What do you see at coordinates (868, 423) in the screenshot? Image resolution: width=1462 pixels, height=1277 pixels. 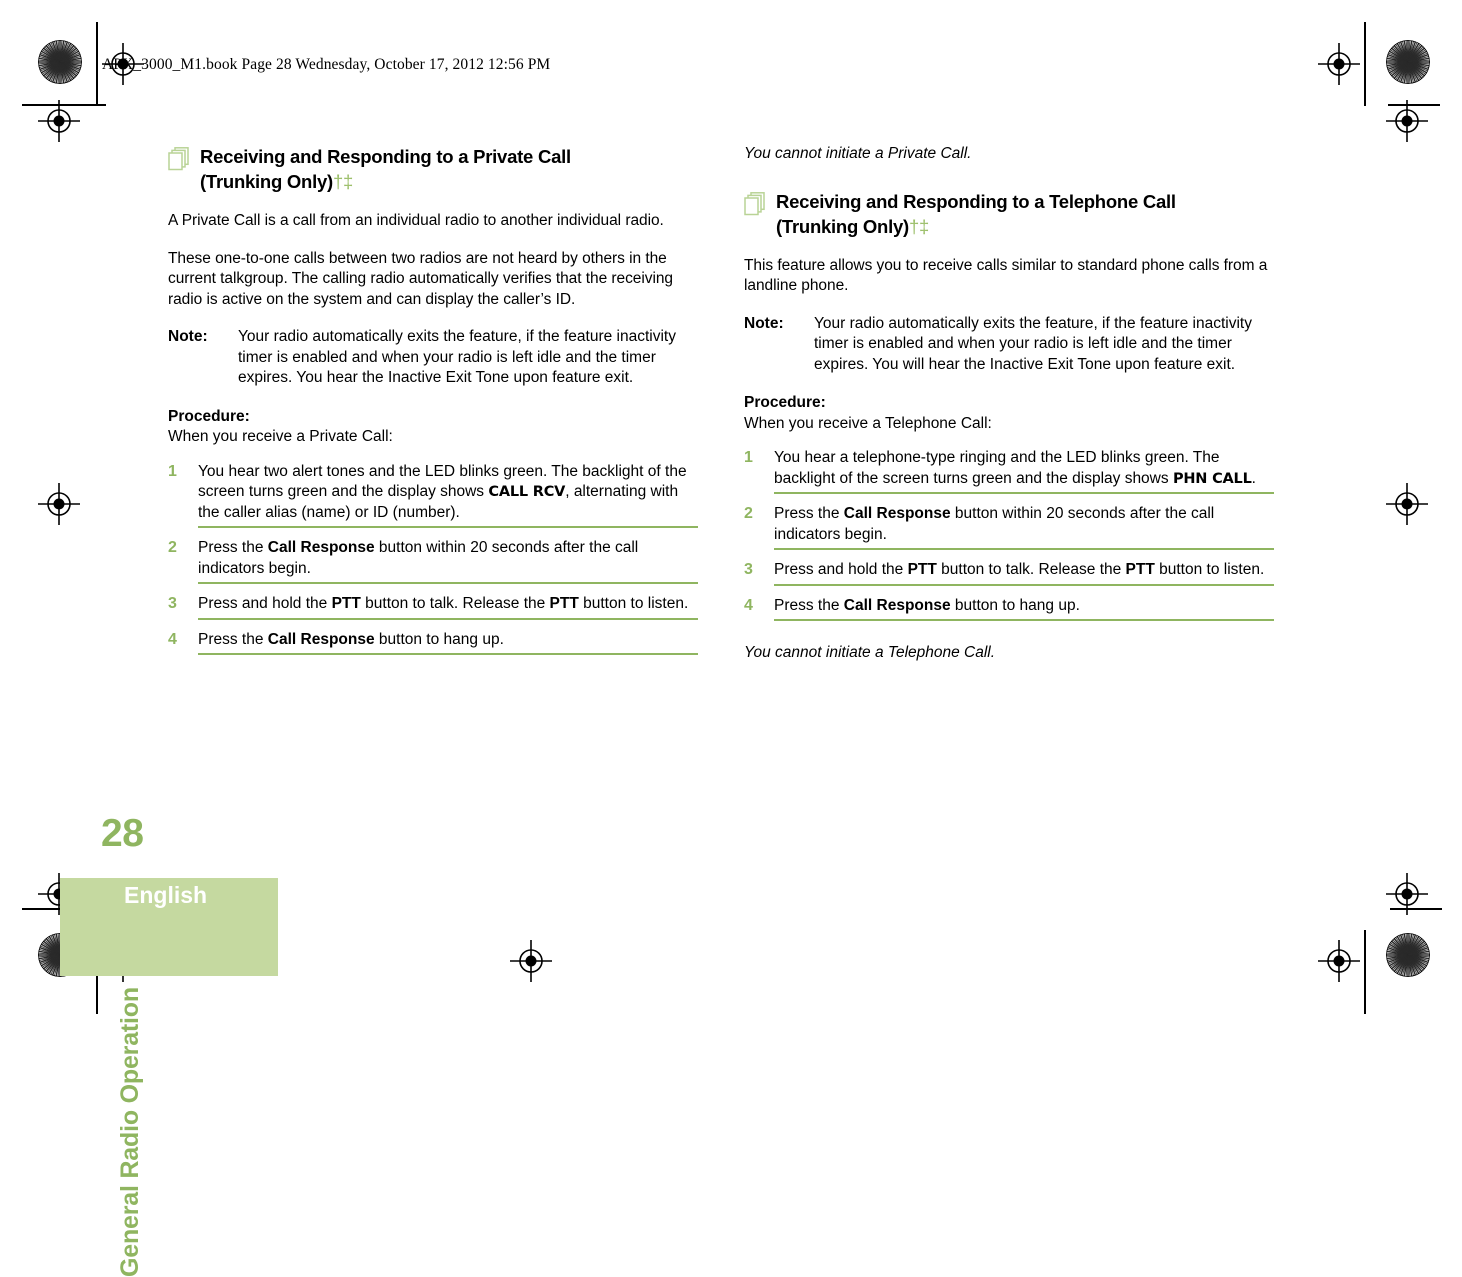 I see `procedure-intro: When you receive a Telephone Call:` at bounding box center [868, 423].